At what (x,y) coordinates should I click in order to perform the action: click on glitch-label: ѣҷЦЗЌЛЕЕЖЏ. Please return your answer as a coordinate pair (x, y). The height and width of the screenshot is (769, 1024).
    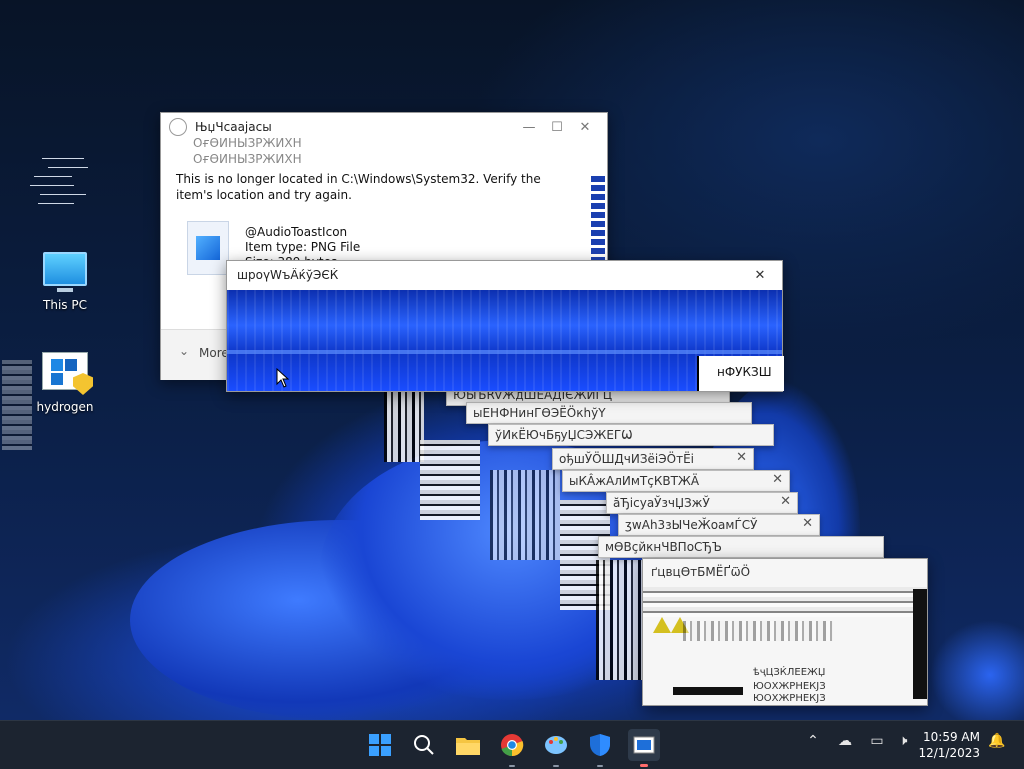
    Looking at the image, I should click on (789, 672).